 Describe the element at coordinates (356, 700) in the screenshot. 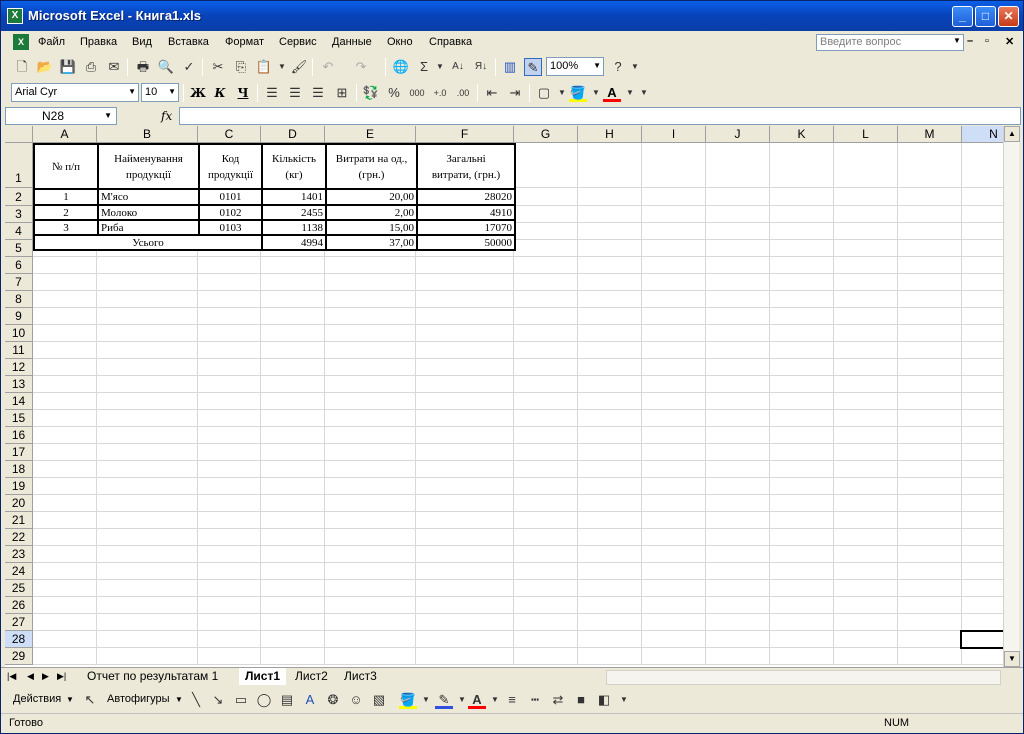

I see `clipart-icon: ☺` at that location.